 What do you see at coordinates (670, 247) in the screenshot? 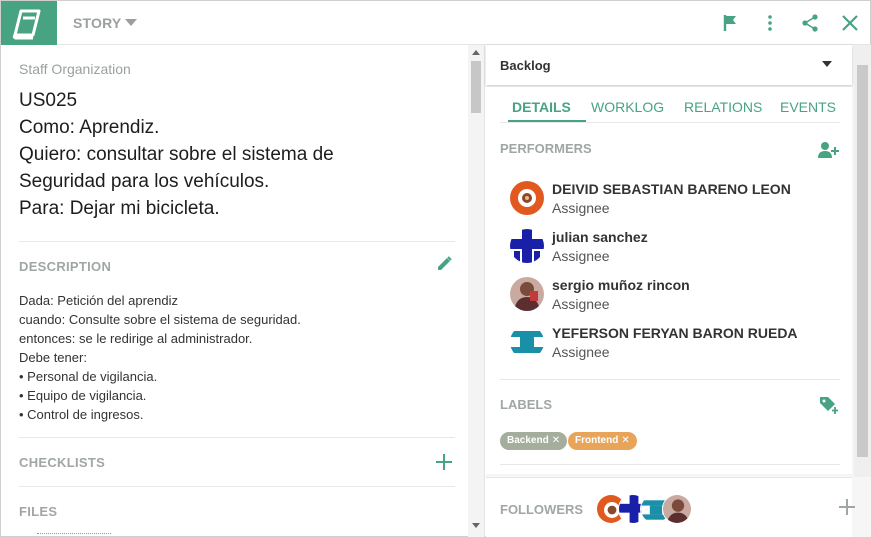
I see `performer-item: julian sanchez Assignee` at bounding box center [670, 247].